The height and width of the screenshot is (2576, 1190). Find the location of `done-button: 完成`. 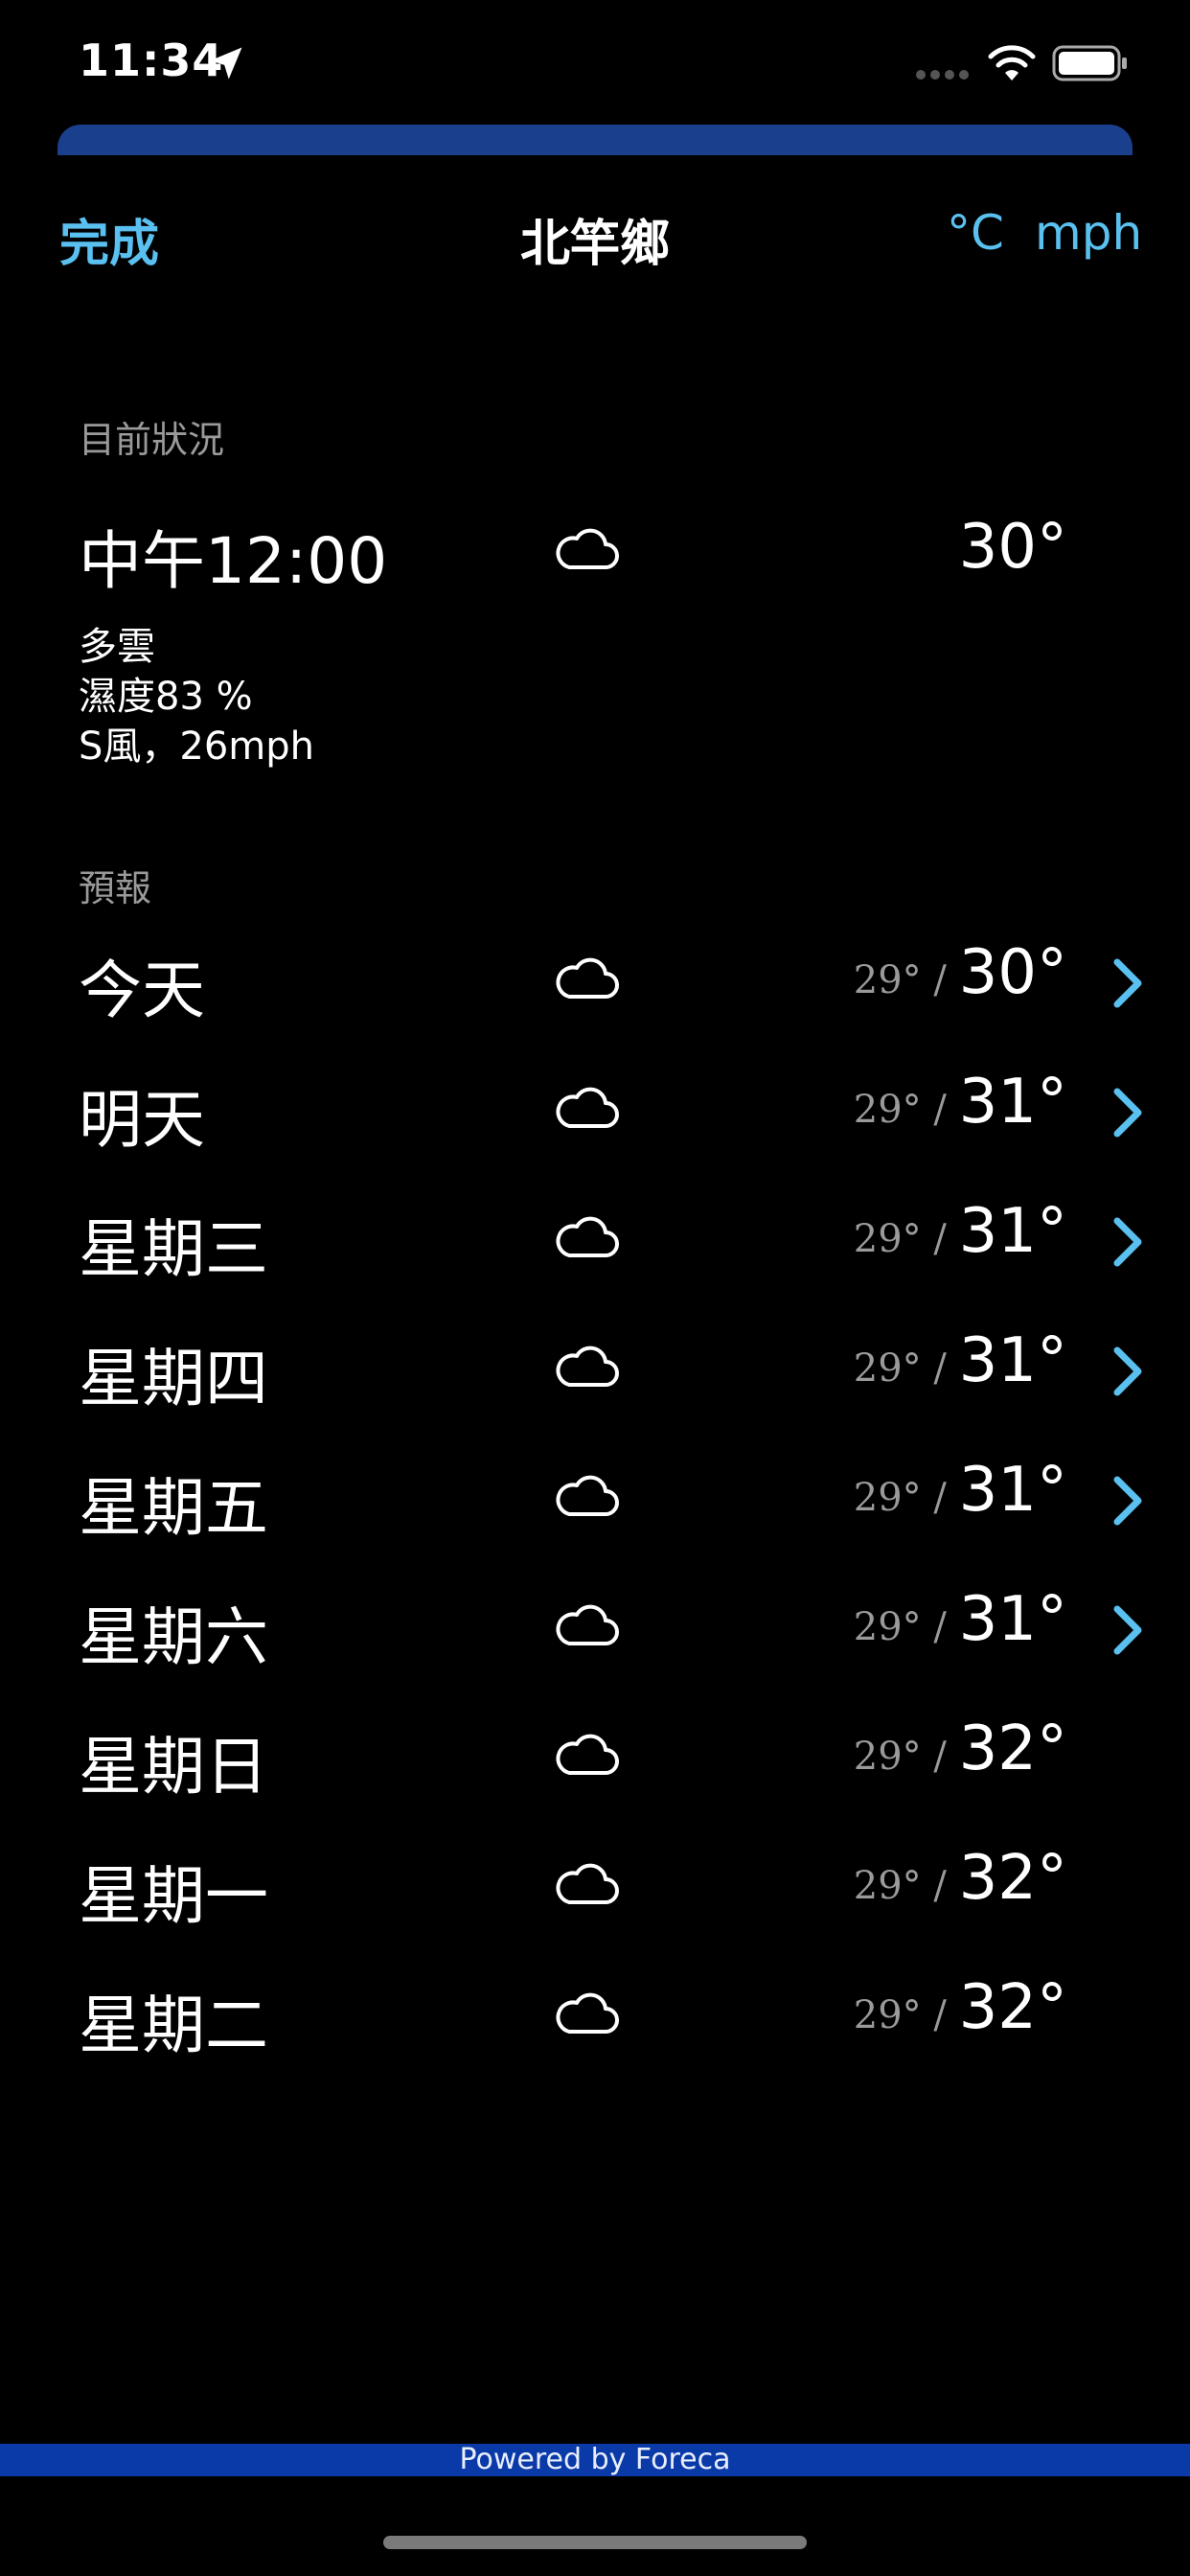

done-button: 完成 is located at coordinates (109, 239).